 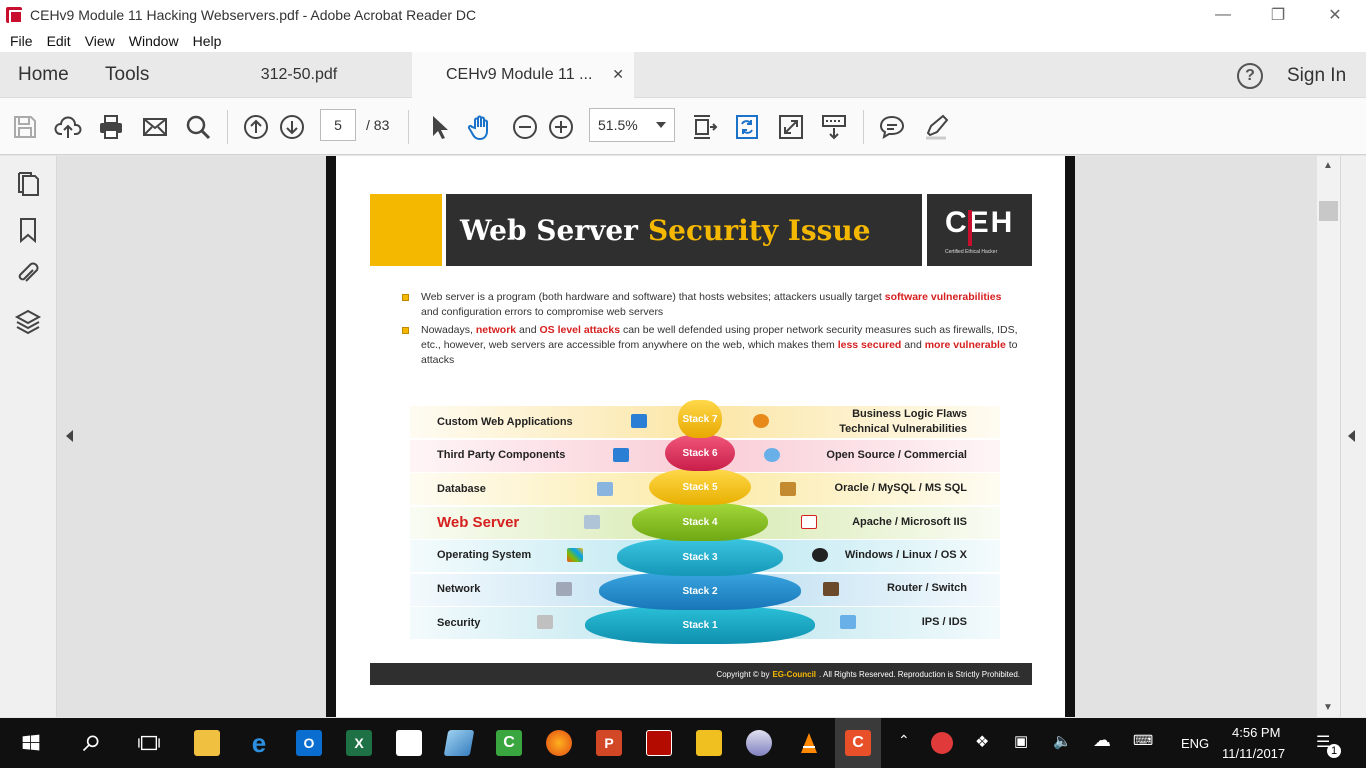 I want to click on clock-time: 4:56 PM, so click(x=1256, y=732).